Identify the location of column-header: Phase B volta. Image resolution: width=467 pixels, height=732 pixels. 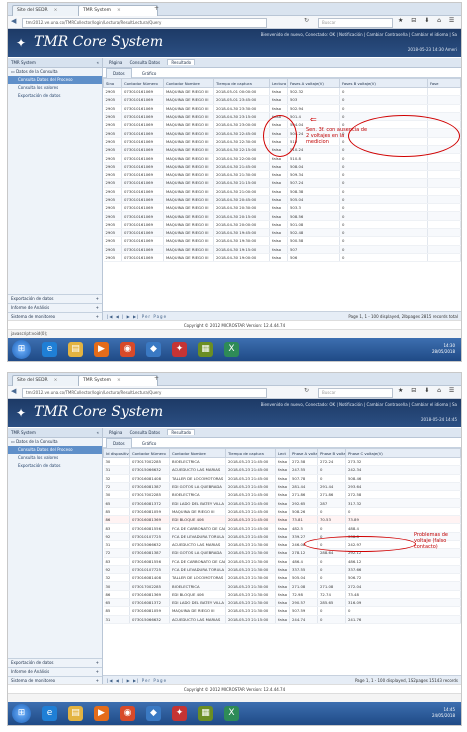
(331, 453).